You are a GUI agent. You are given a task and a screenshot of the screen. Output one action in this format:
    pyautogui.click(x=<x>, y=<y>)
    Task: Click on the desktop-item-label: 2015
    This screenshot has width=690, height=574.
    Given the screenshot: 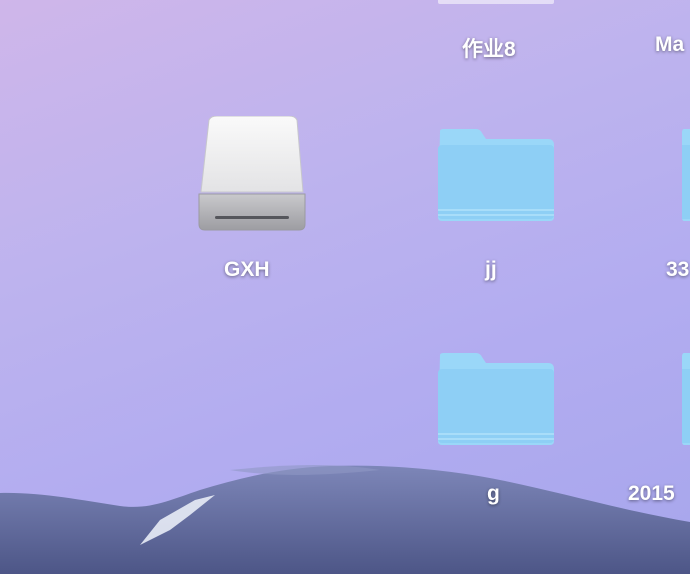 What is the action you would take?
    pyautogui.click(x=651, y=494)
    